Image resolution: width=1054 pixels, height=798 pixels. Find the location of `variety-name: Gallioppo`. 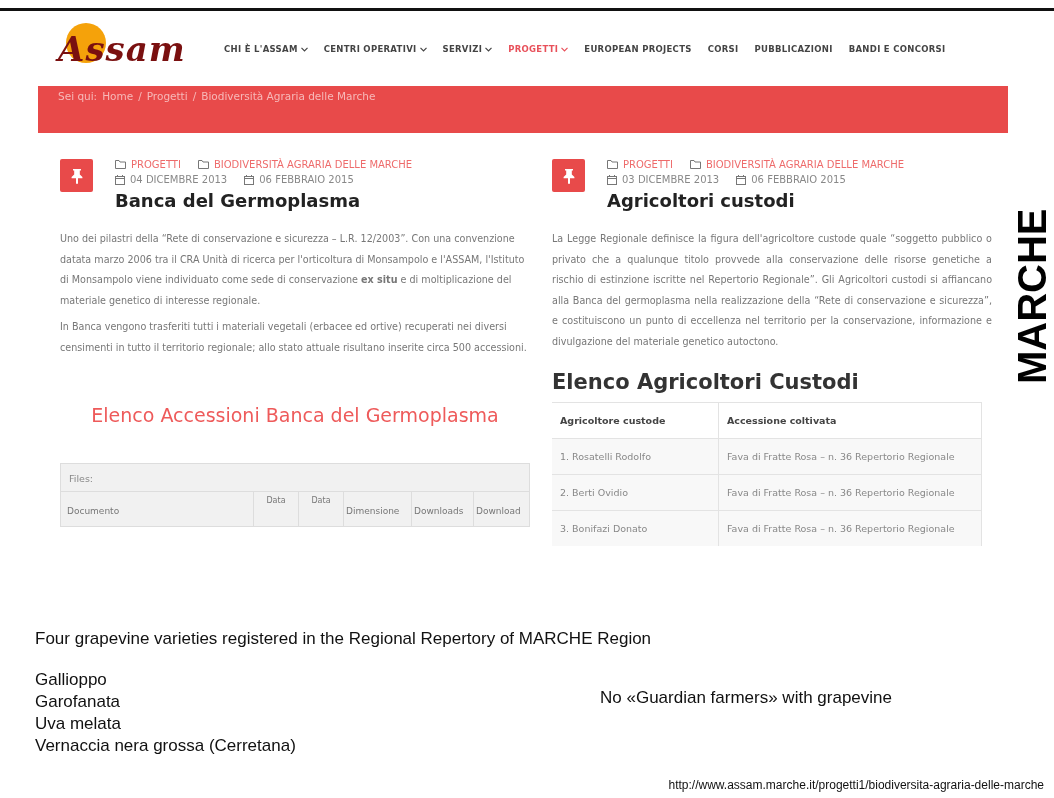

variety-name: Gallioppo is located at coordinates (71, 680).